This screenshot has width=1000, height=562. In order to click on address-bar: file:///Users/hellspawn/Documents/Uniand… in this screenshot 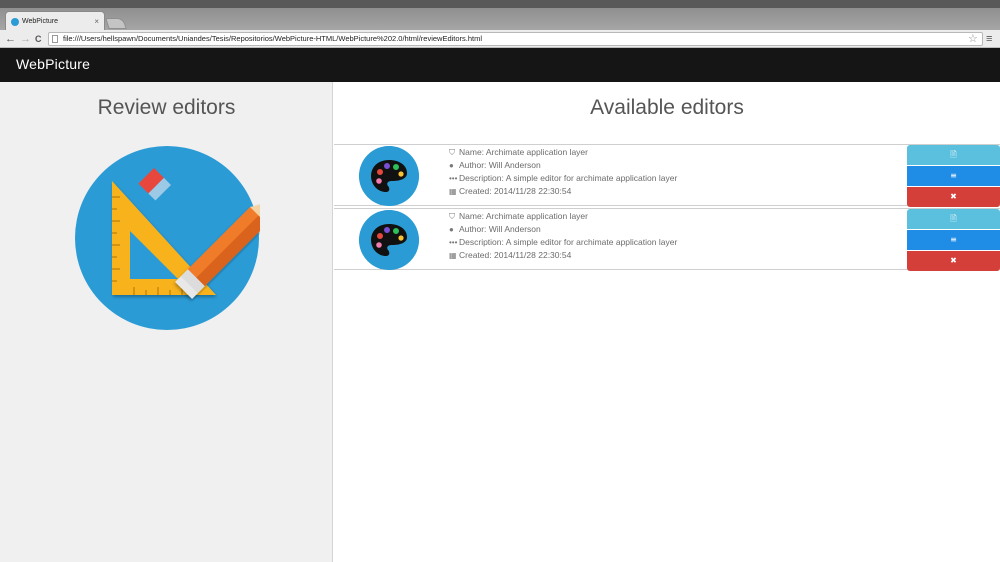, I will do `click(515, 39)`.